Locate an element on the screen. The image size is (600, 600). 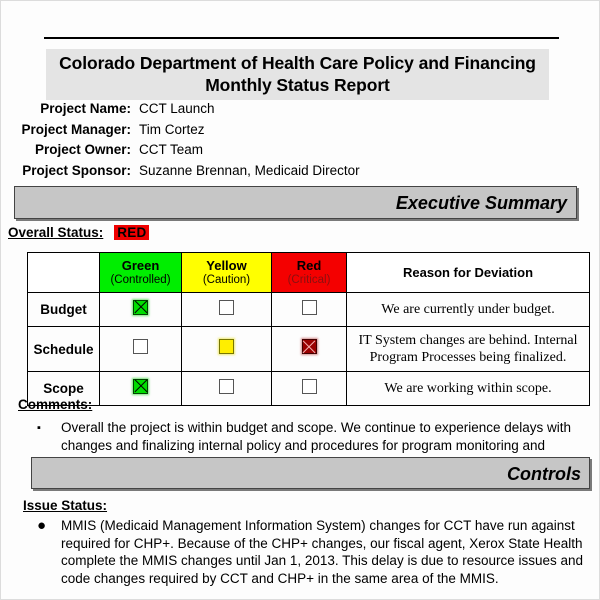
overall-status-badge: RED is located at coordinates (132, 232).